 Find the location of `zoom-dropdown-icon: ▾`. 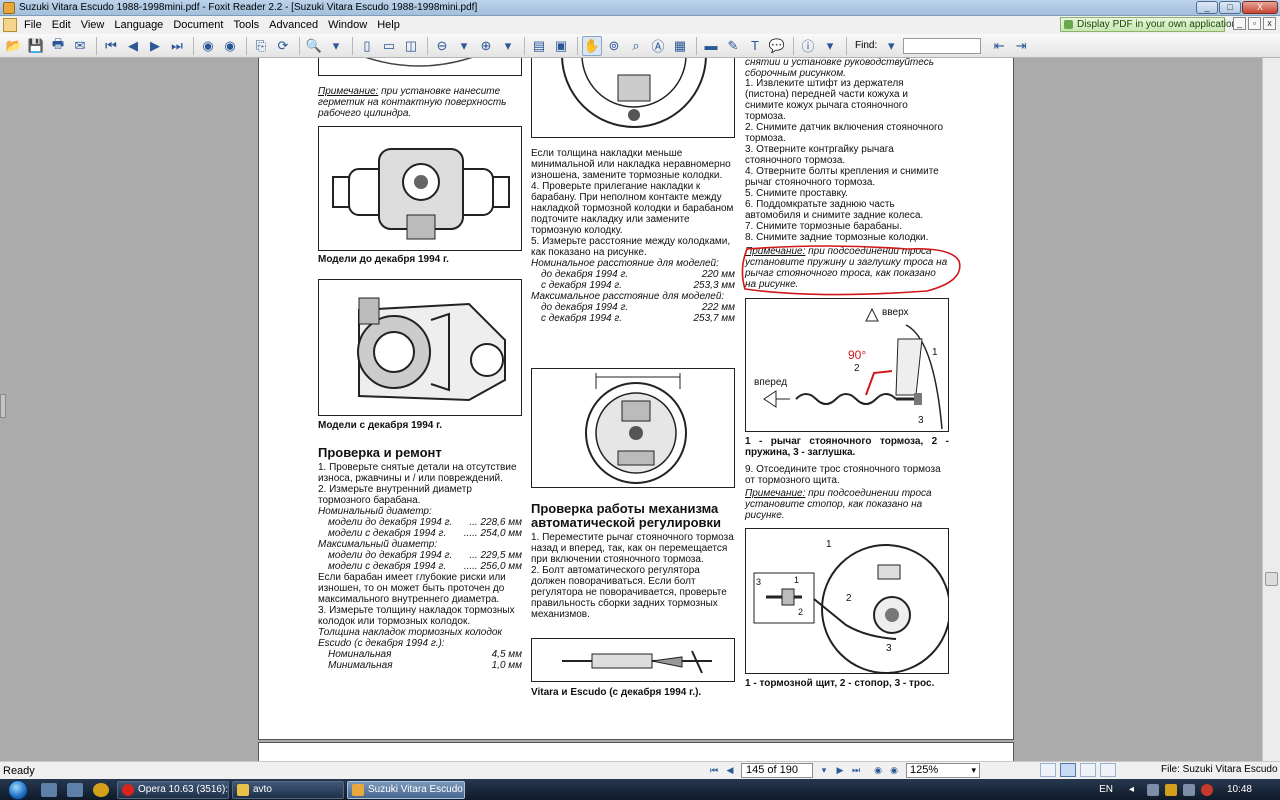

zoom-dropdown-icon: ▾ is located at coordinates (336, 46).